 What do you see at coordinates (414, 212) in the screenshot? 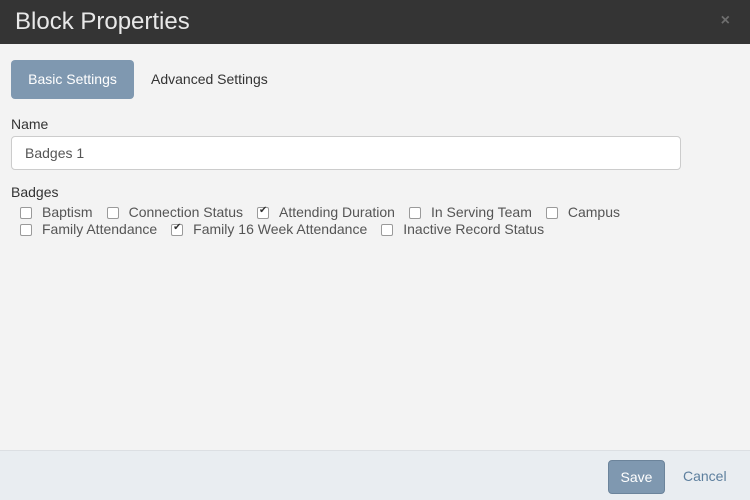
I see `badge-checkbox-in-serving-team` at bounding box center [414, 212].